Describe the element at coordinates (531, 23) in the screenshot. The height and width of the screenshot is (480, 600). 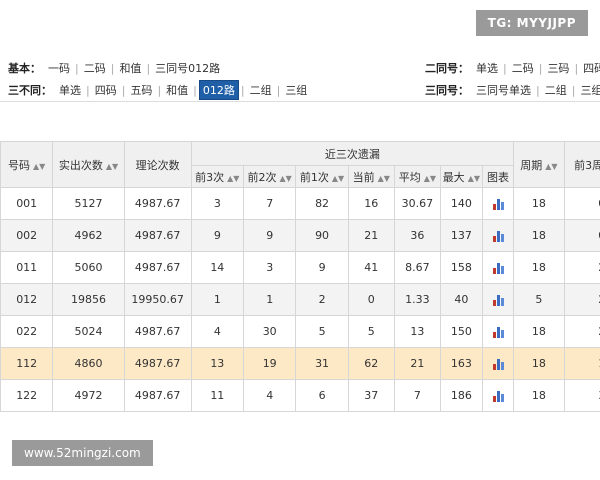
I see `watermark-top: TG: MYYJJPP` at that location.